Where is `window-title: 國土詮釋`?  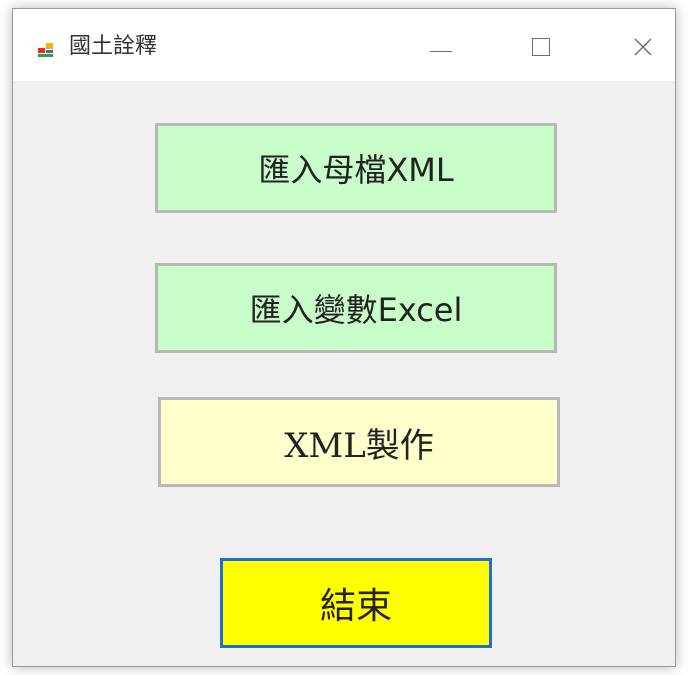 window-title: 國土詮釋 is located at coordinates (113, 46).